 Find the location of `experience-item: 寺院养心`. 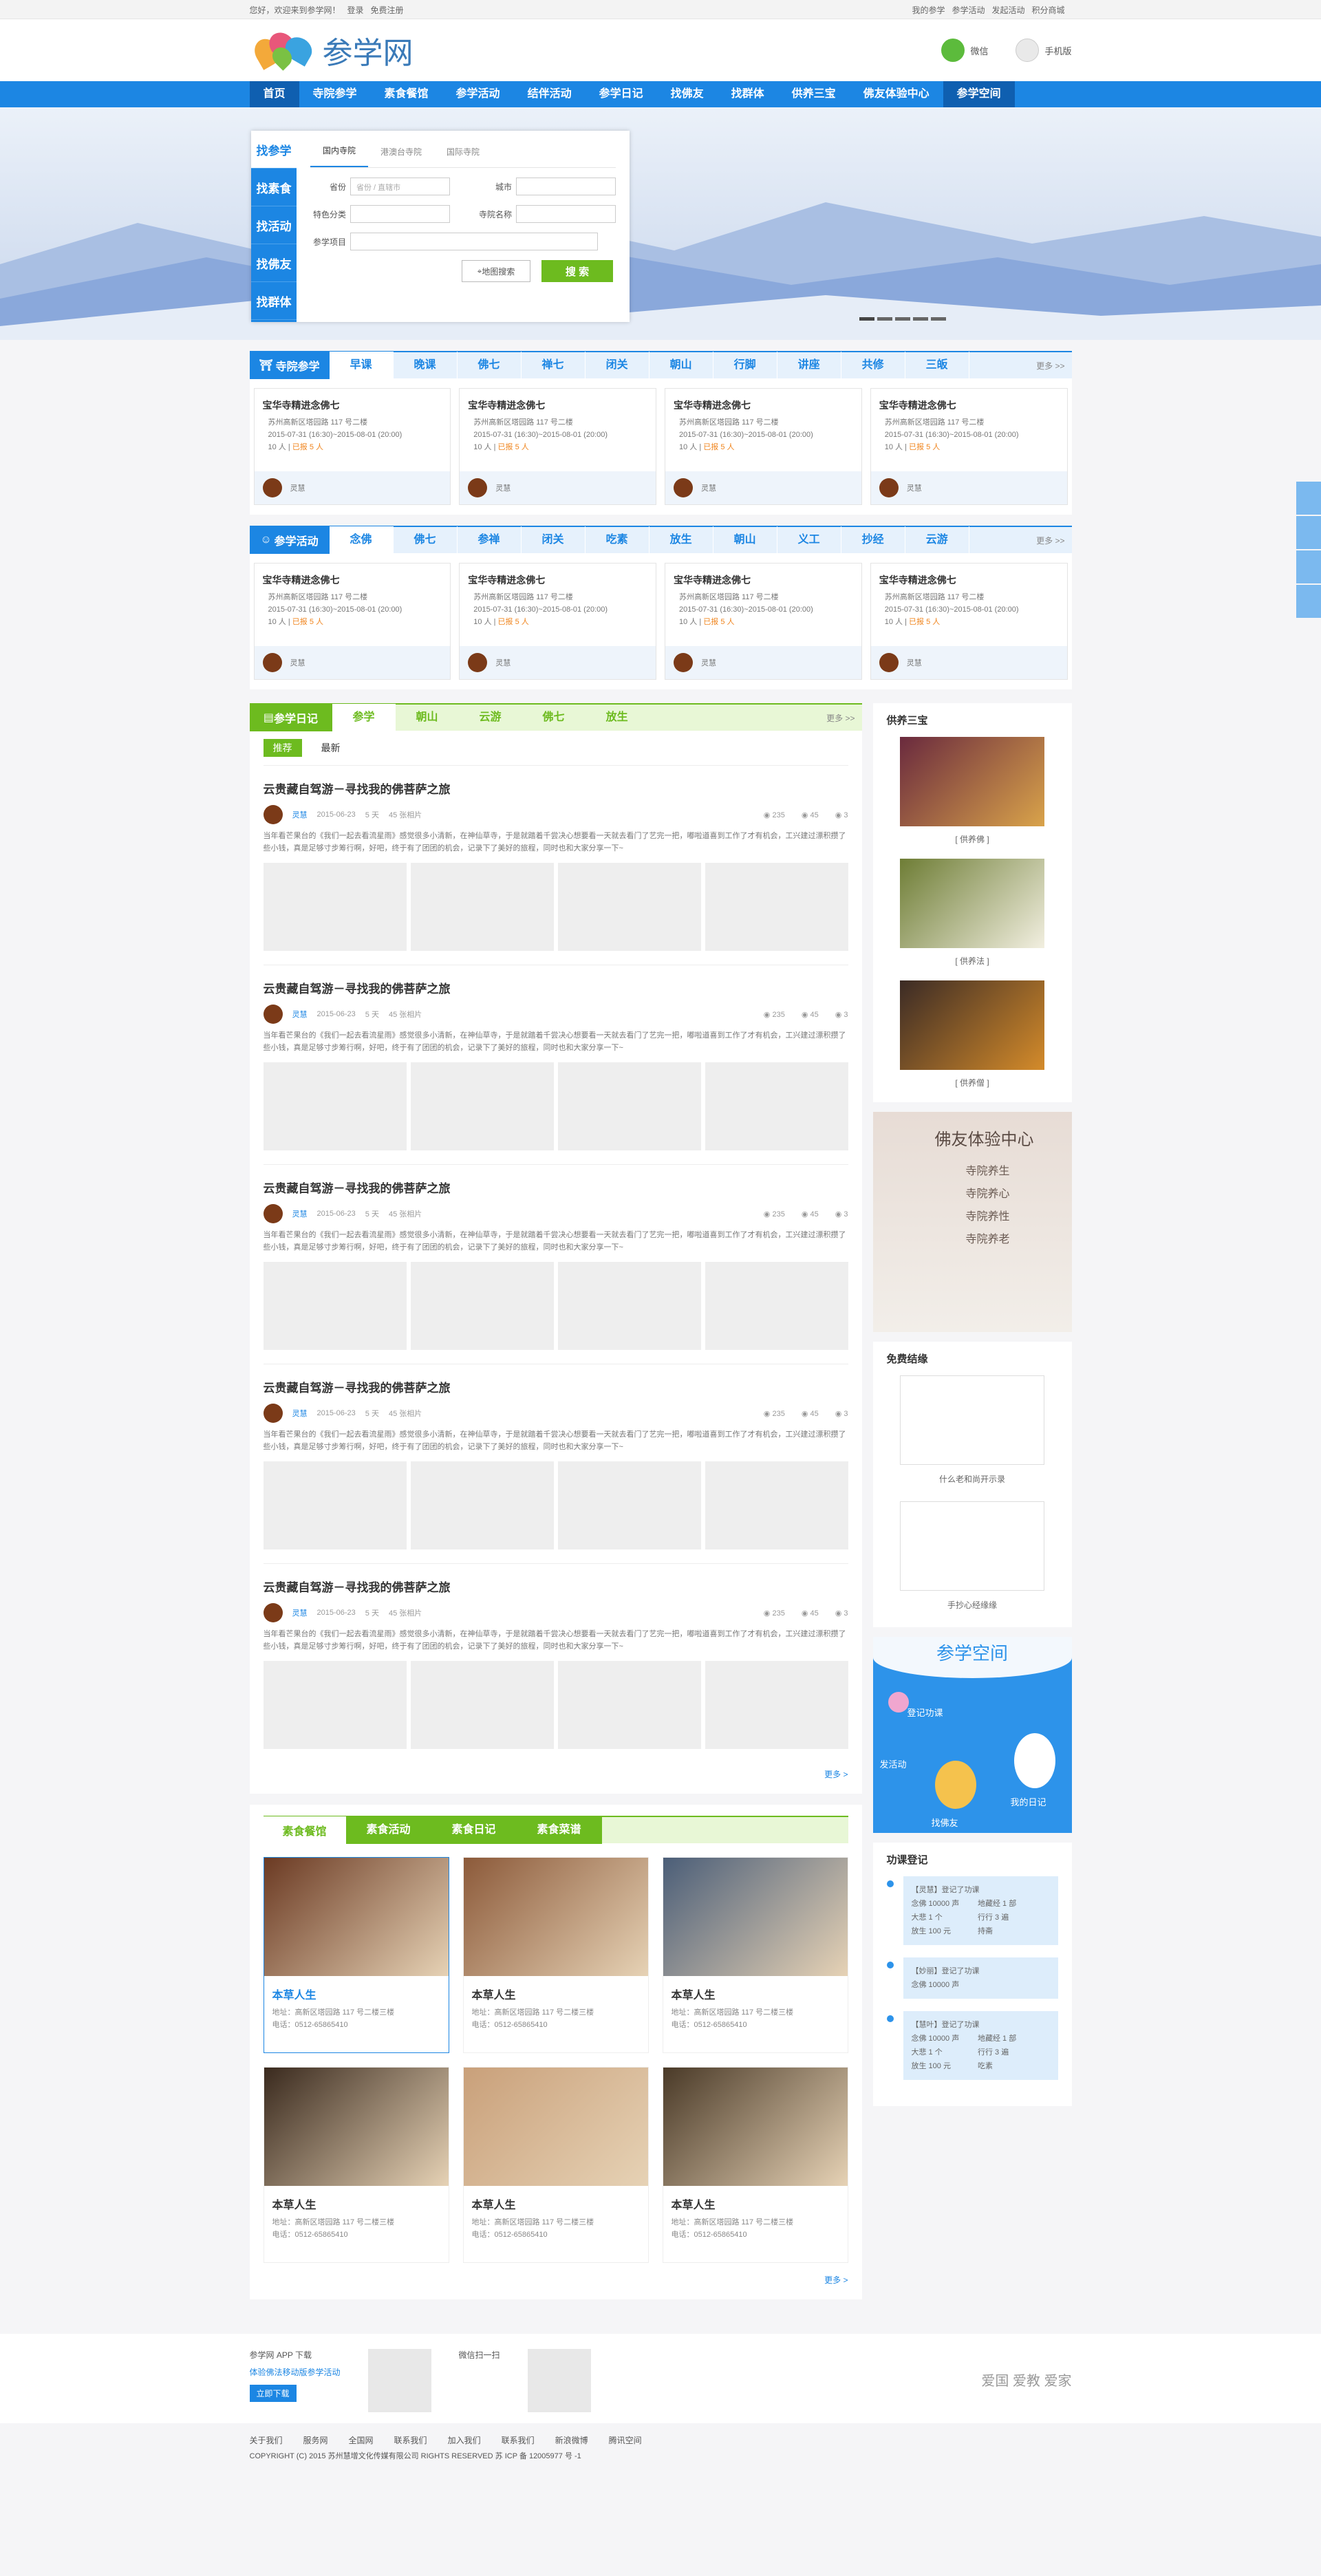

experience-item: 寺院养心 is located at coordinates (988, 1194).